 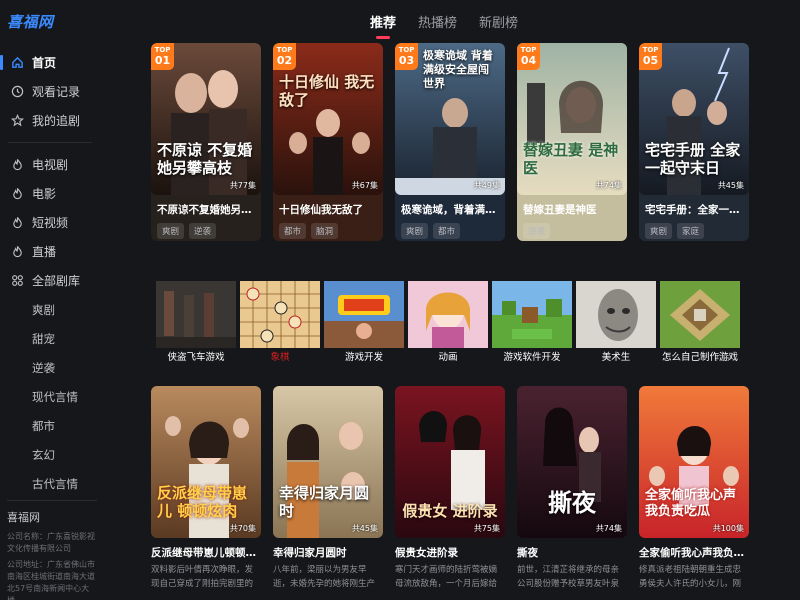 I want to click on tab-recommend: 推荐, so click(x=383, y=25).